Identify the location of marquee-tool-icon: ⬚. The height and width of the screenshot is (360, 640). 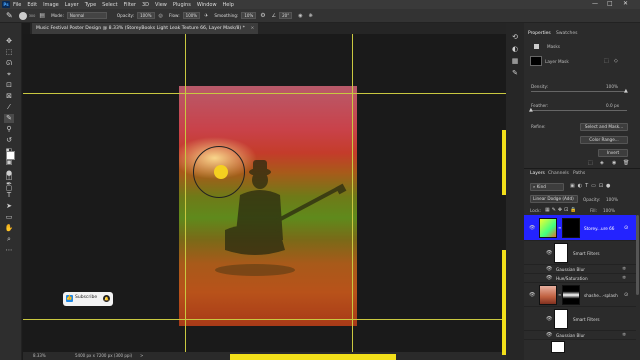
(9, 52).